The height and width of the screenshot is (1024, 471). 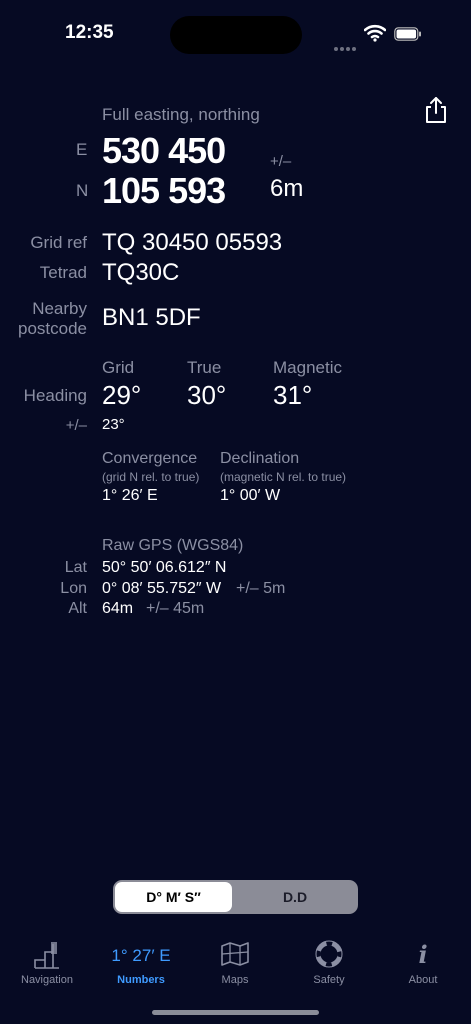 I want to click on home-indicator, so click(x=235, y=1012).